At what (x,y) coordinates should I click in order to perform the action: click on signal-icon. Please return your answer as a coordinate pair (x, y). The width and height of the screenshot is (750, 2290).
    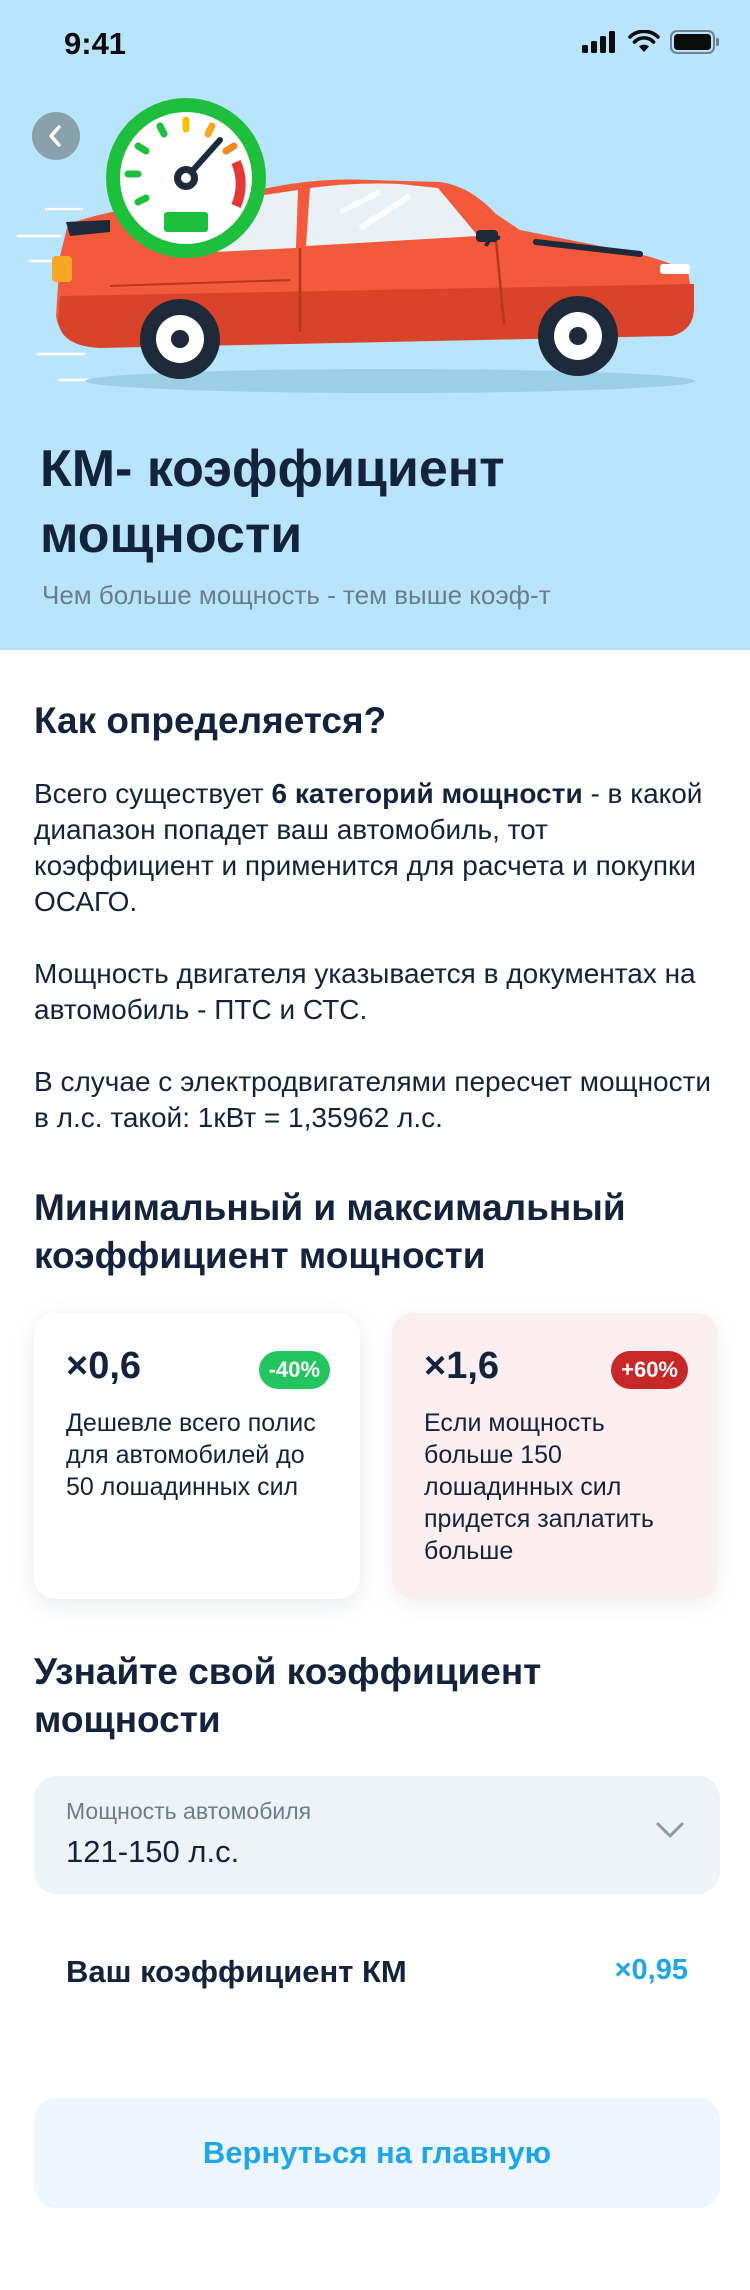
    Looking at the image, I should click on (598, 42).